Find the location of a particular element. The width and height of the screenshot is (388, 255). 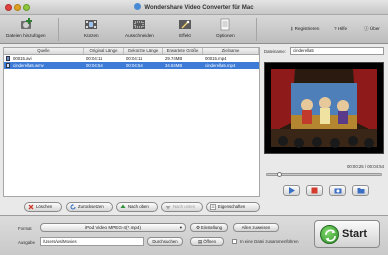

reset-label: Zurücksetzen is located at coordinates (91, 206).